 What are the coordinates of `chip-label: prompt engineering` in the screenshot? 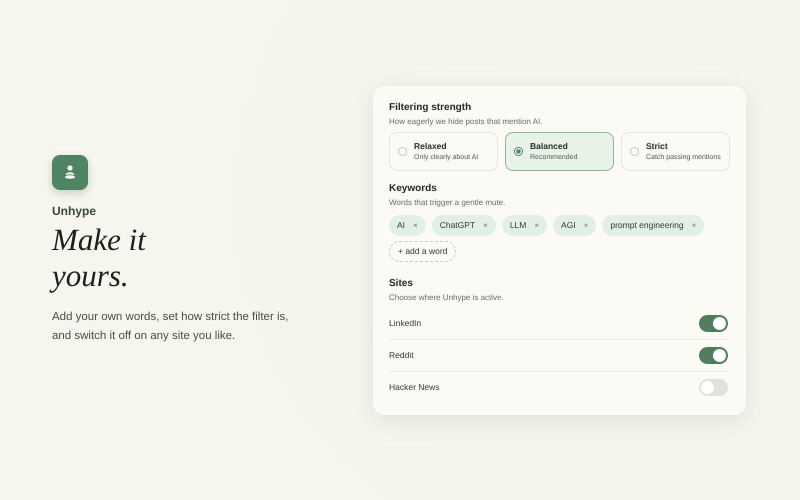 It's located at (647, 225).